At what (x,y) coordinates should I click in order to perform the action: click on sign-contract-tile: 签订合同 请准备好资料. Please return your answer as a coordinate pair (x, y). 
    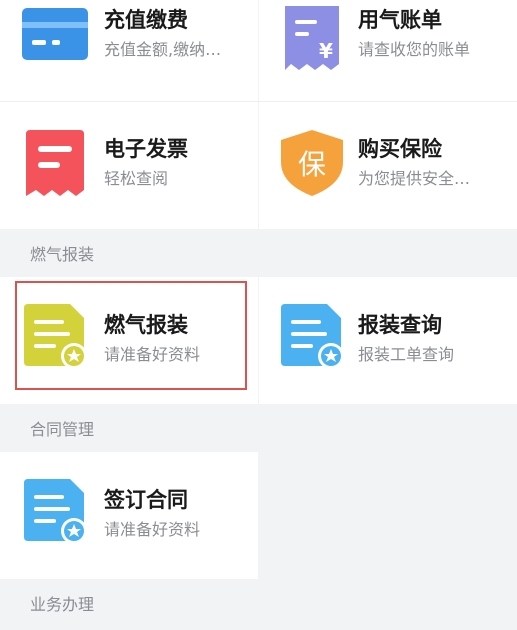
    Looking at the image, I should click on (129, 515).